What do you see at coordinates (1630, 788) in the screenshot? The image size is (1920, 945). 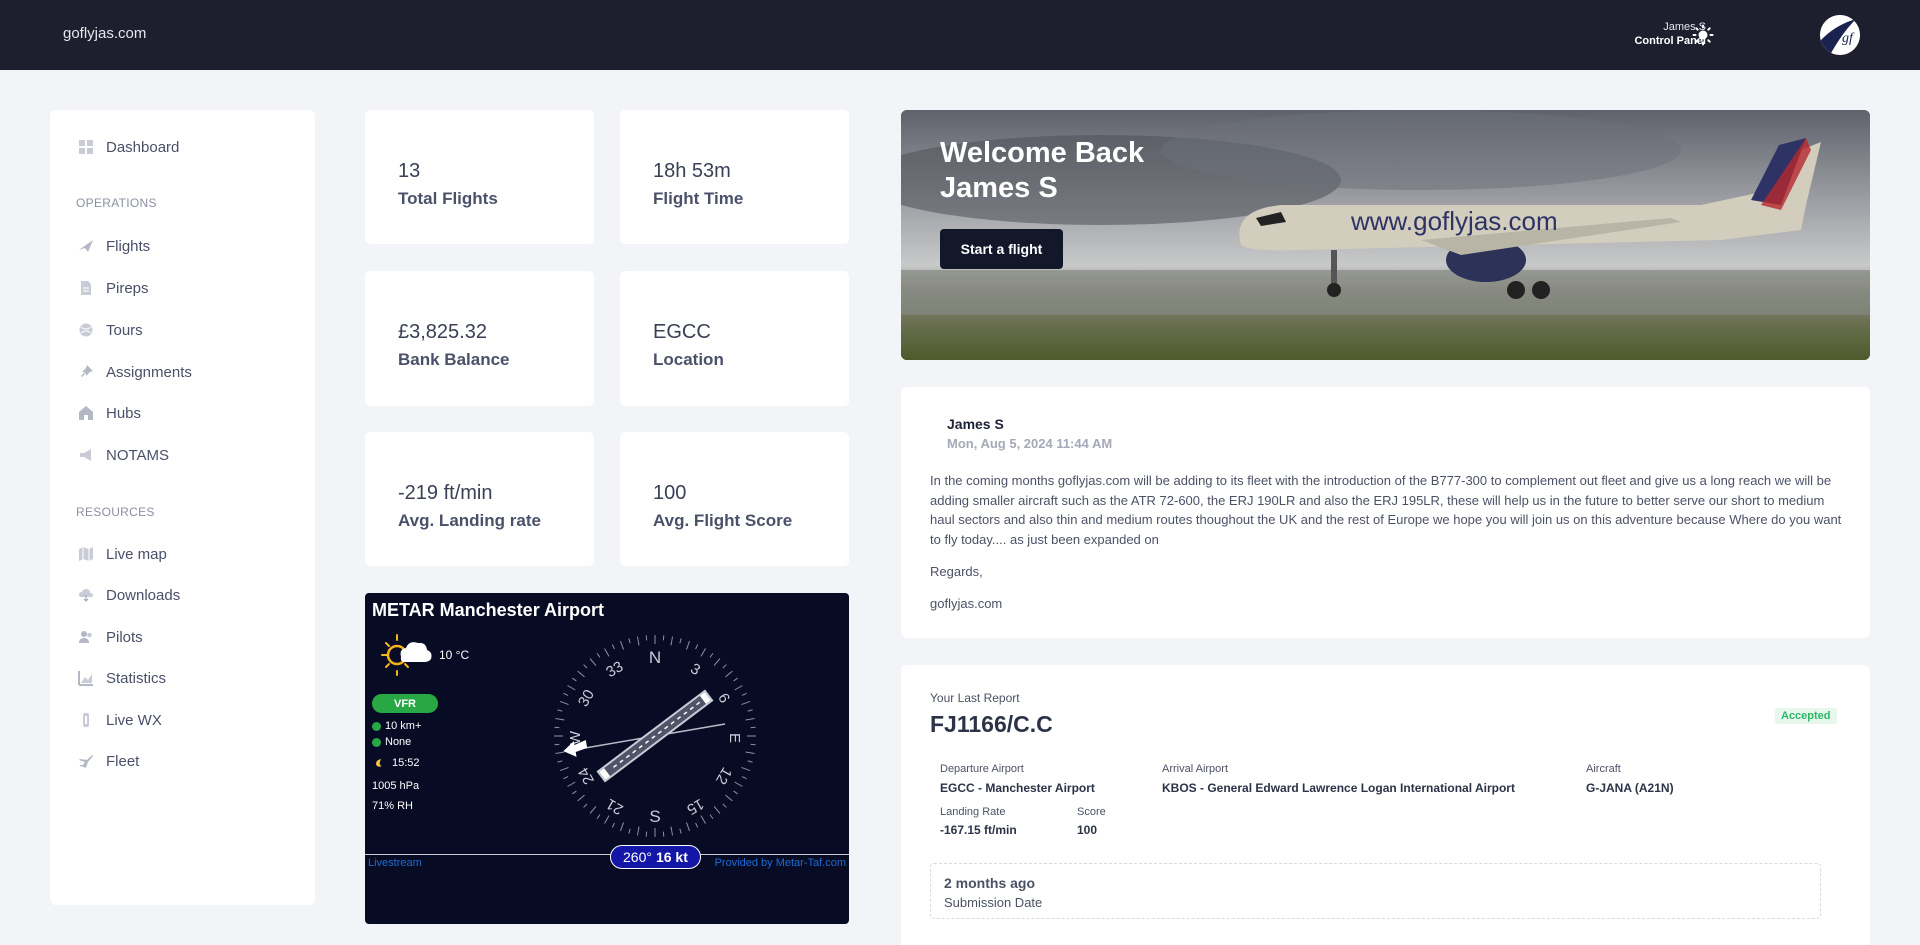 I see `aircraft-value: G-JANA (A21N)` at bounding box center [1630, 788].